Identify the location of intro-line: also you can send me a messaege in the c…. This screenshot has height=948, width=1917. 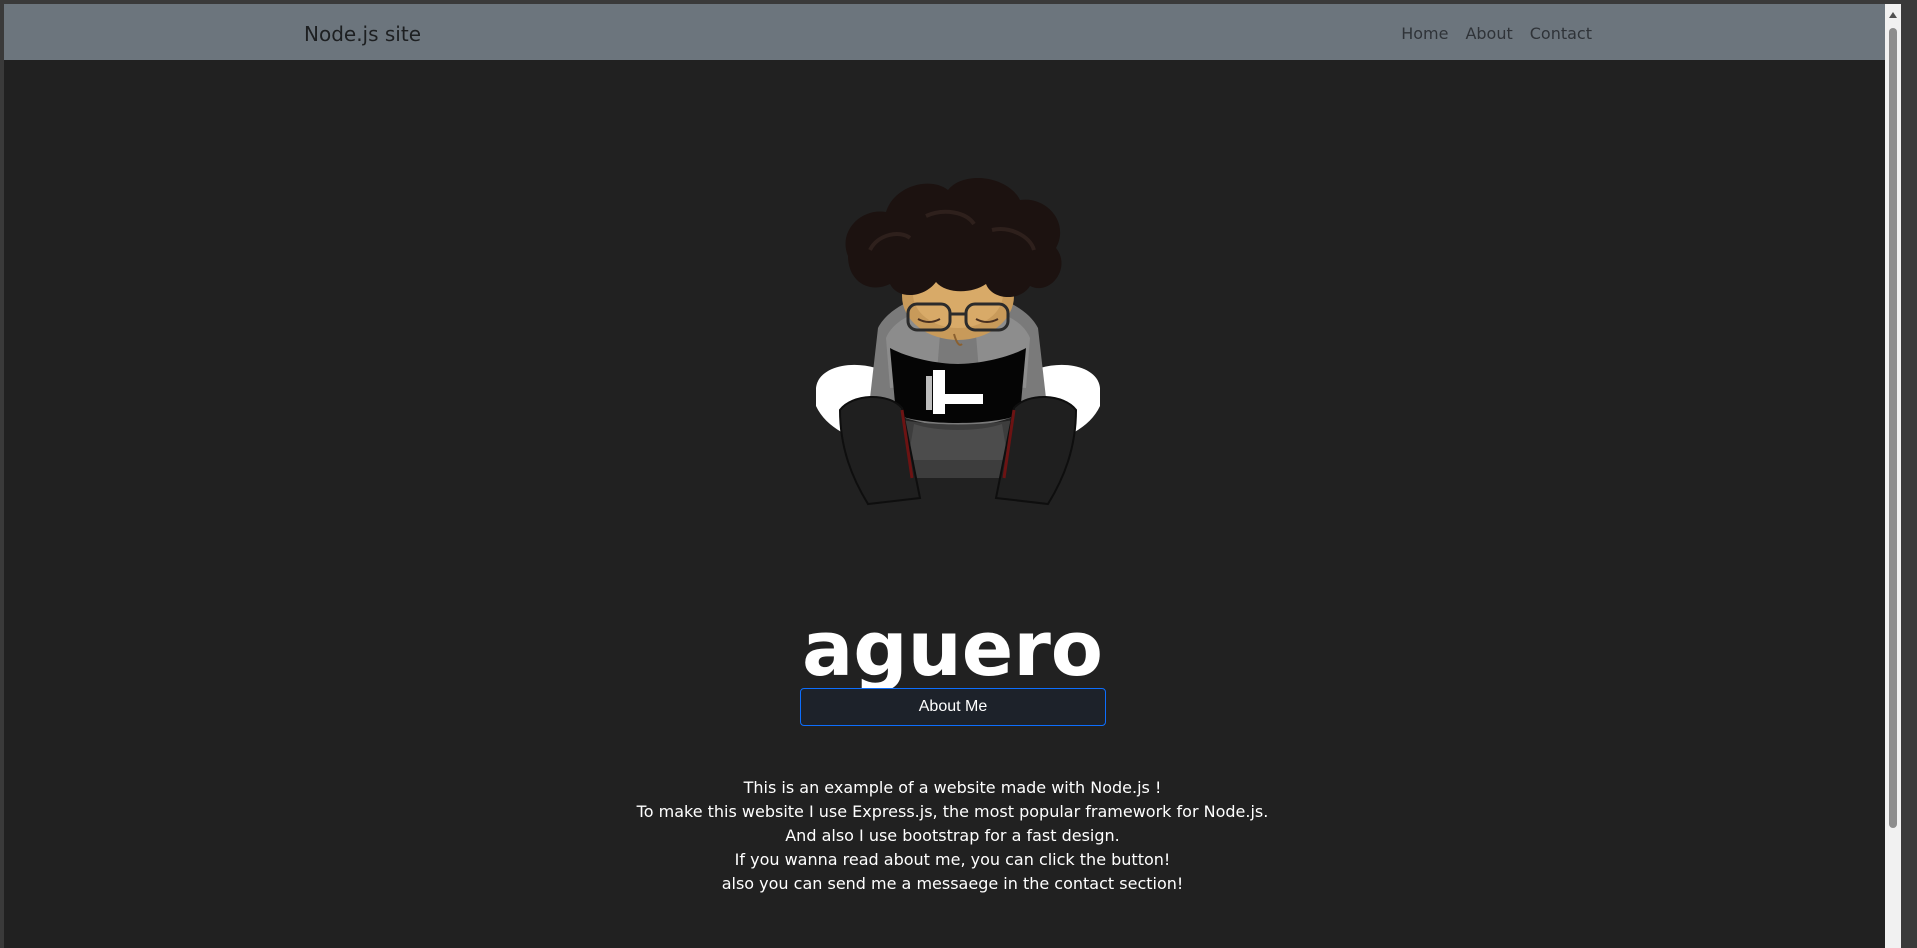
(952, 883).